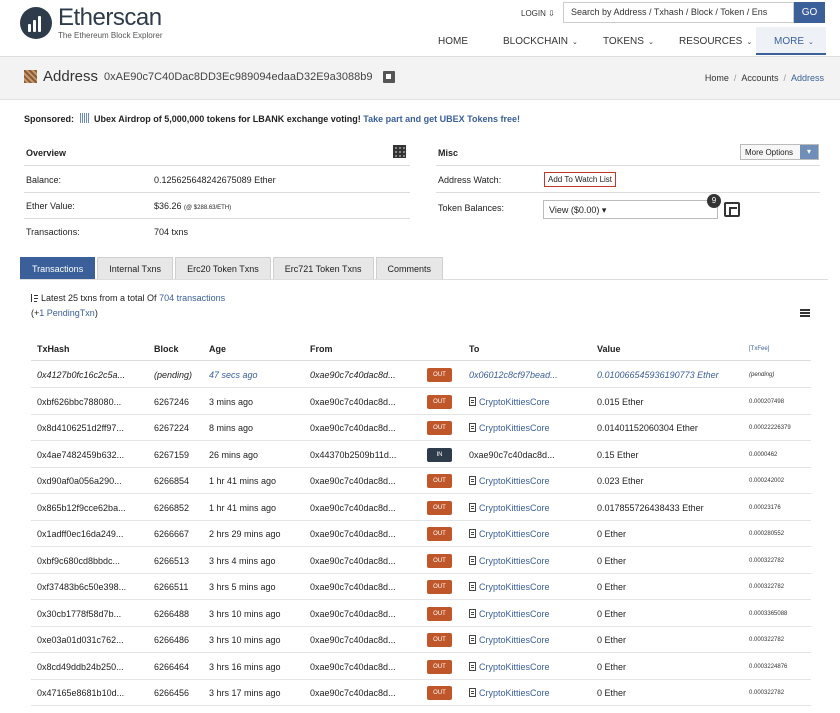 The width and height of the screenshot is (840, 713). I want to click on all-transactions-link: 704 transactions, so click(192, 298).